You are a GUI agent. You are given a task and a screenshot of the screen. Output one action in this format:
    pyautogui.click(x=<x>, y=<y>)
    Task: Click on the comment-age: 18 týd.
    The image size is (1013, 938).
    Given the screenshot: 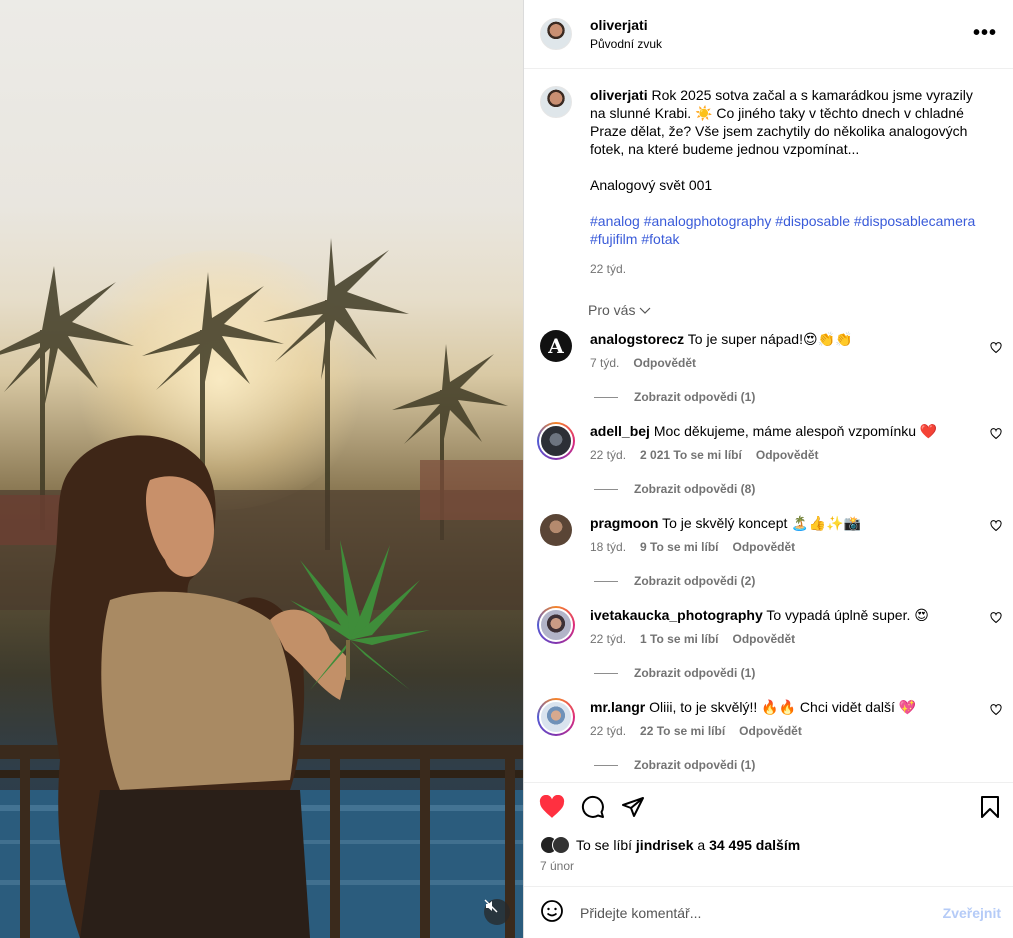 What is the action you would take?
    pyautogui.click(x=608, y=547)
    